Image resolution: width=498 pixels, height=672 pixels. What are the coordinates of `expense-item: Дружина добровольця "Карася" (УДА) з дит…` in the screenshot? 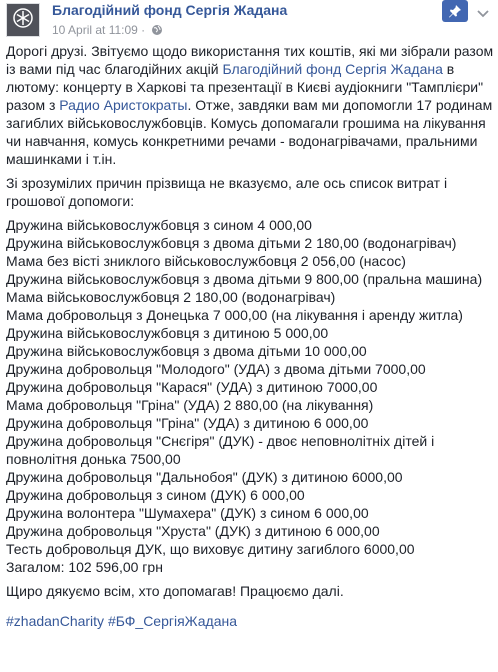 It's located at (192, 387).